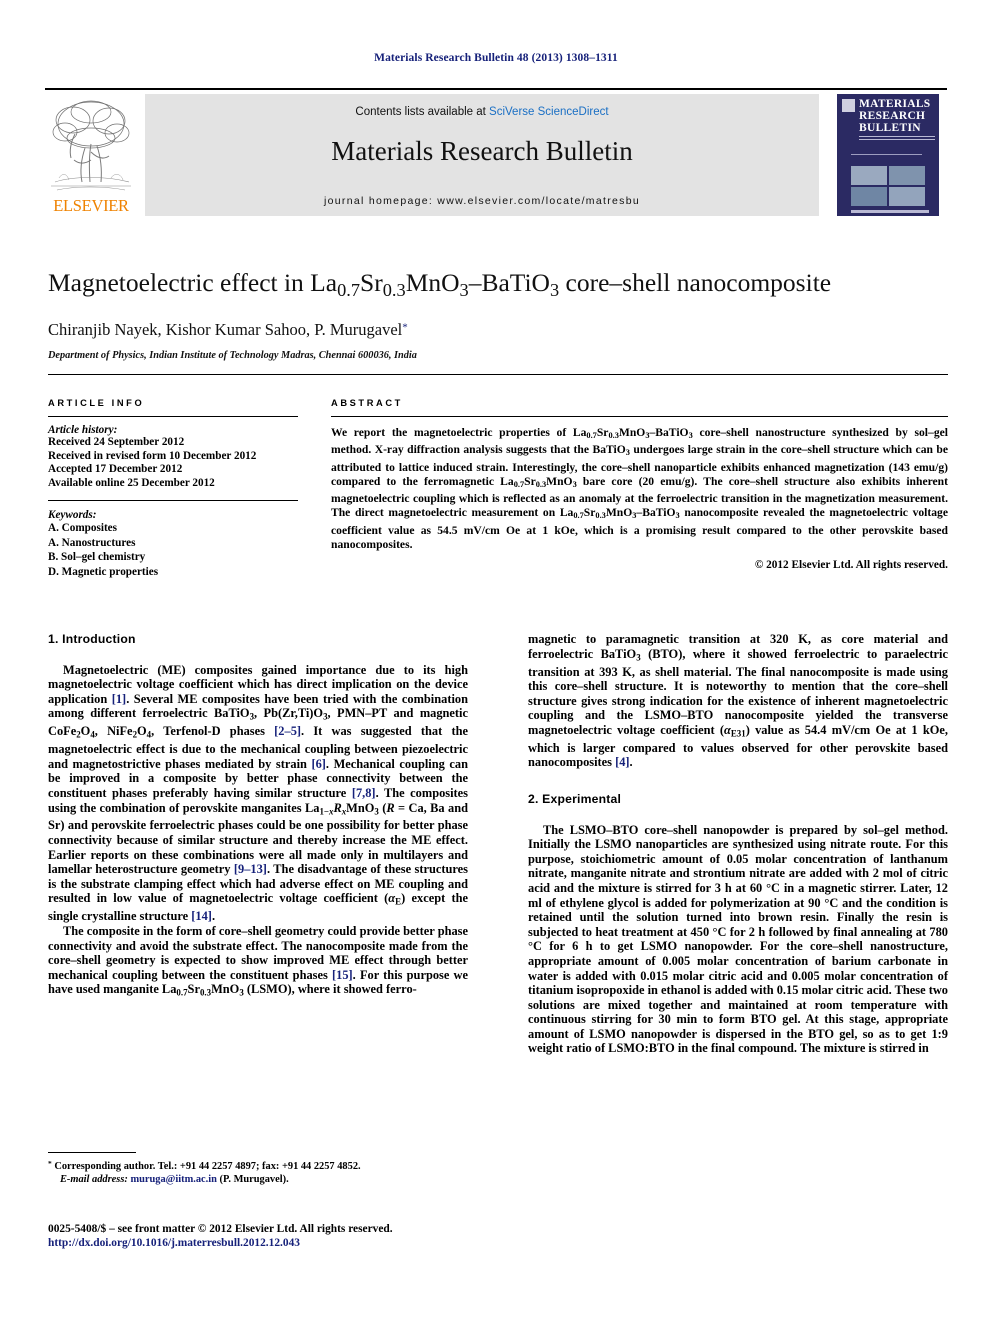 Image resolution: width=992 pixels, height=1323 pixels. What do you see at coordinates (173, 416) in the screenshot?
I see `article-info-rule` at bounding box center [173, 416].